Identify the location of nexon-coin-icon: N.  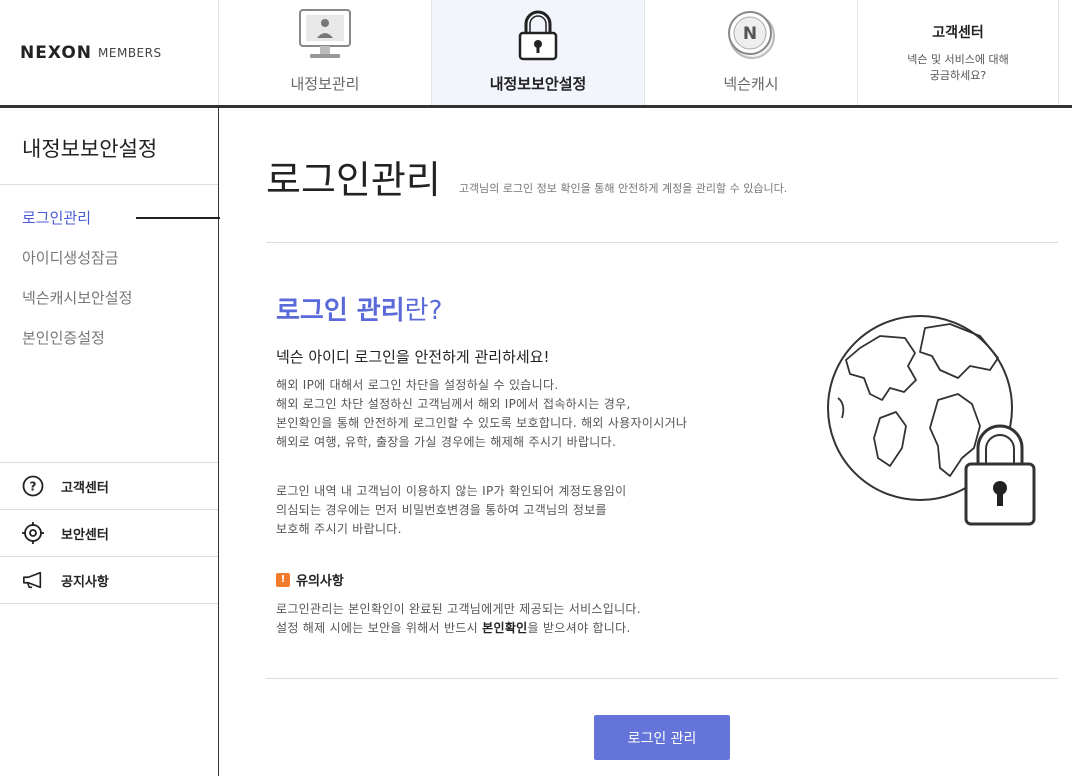
(751, 34).